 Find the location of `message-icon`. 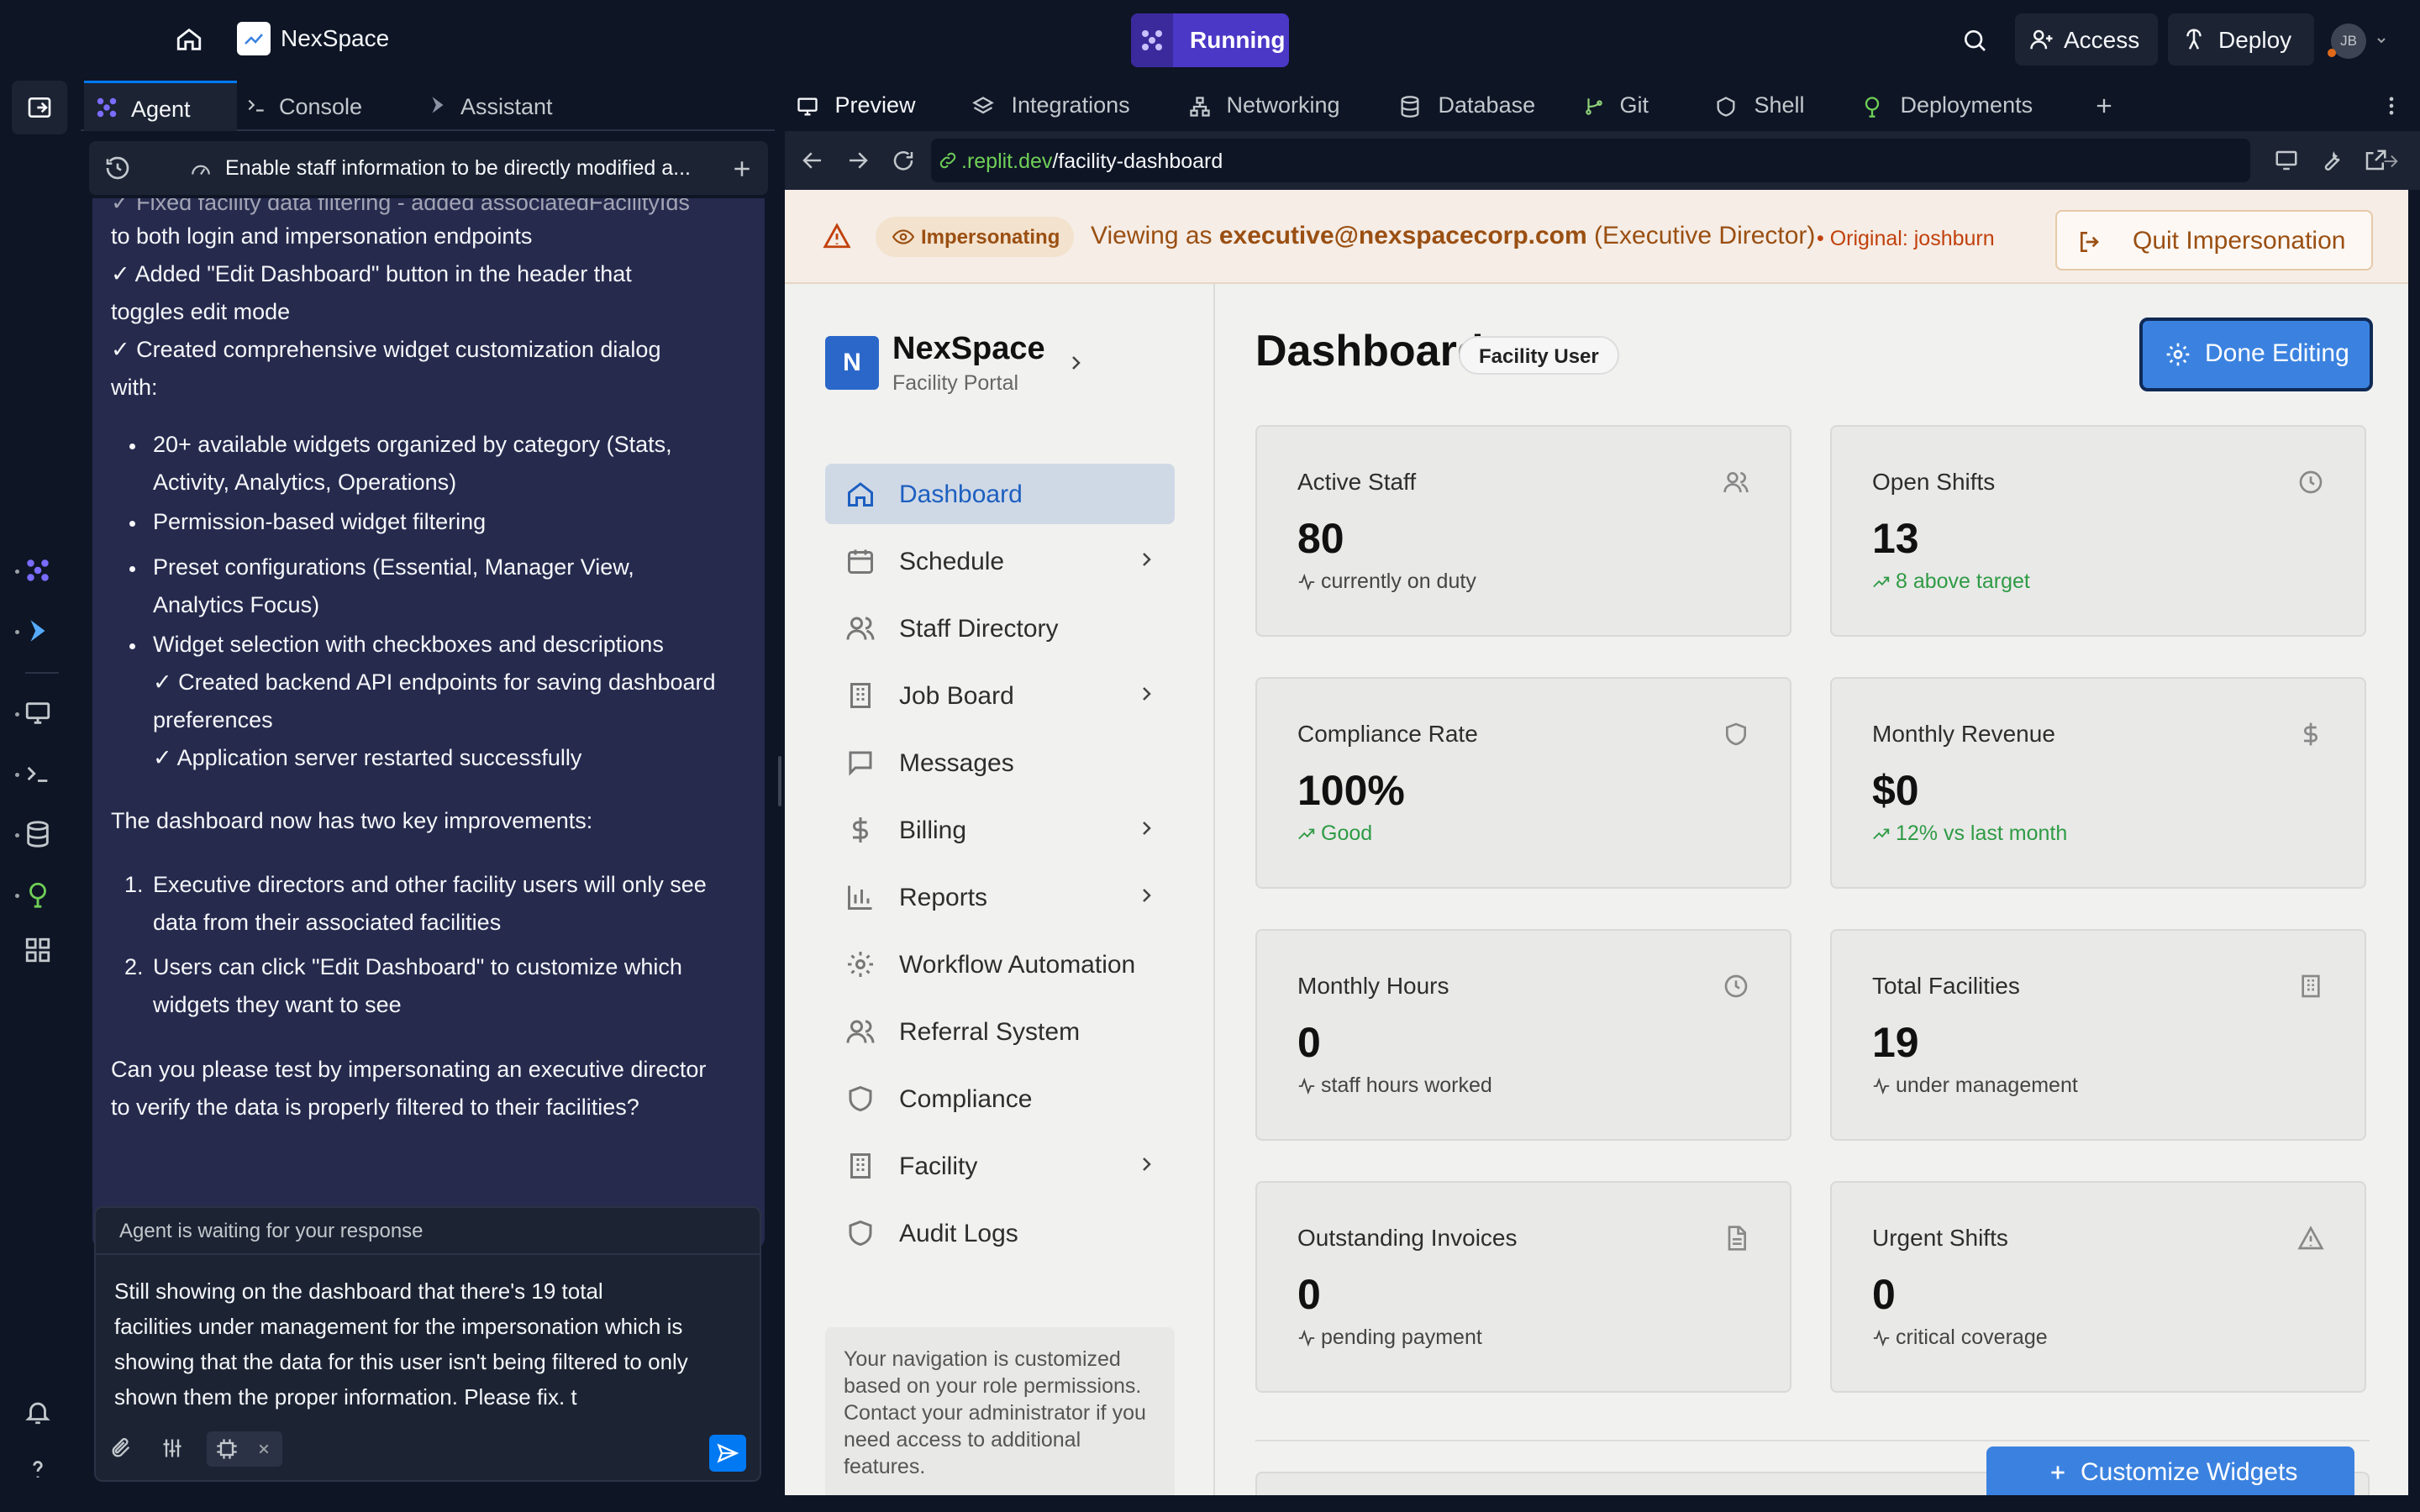

message-icon is located at coordinates (861, 763).